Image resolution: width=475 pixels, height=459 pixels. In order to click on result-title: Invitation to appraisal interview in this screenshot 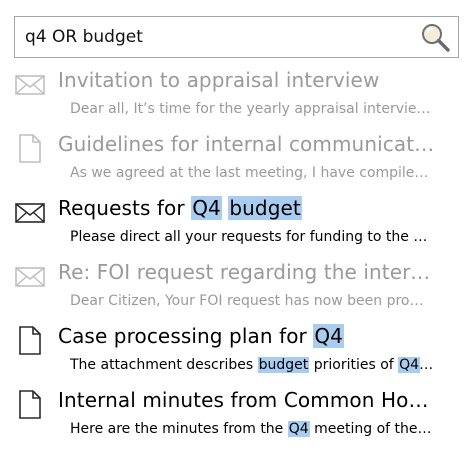, I will do `click(219, 80)`.